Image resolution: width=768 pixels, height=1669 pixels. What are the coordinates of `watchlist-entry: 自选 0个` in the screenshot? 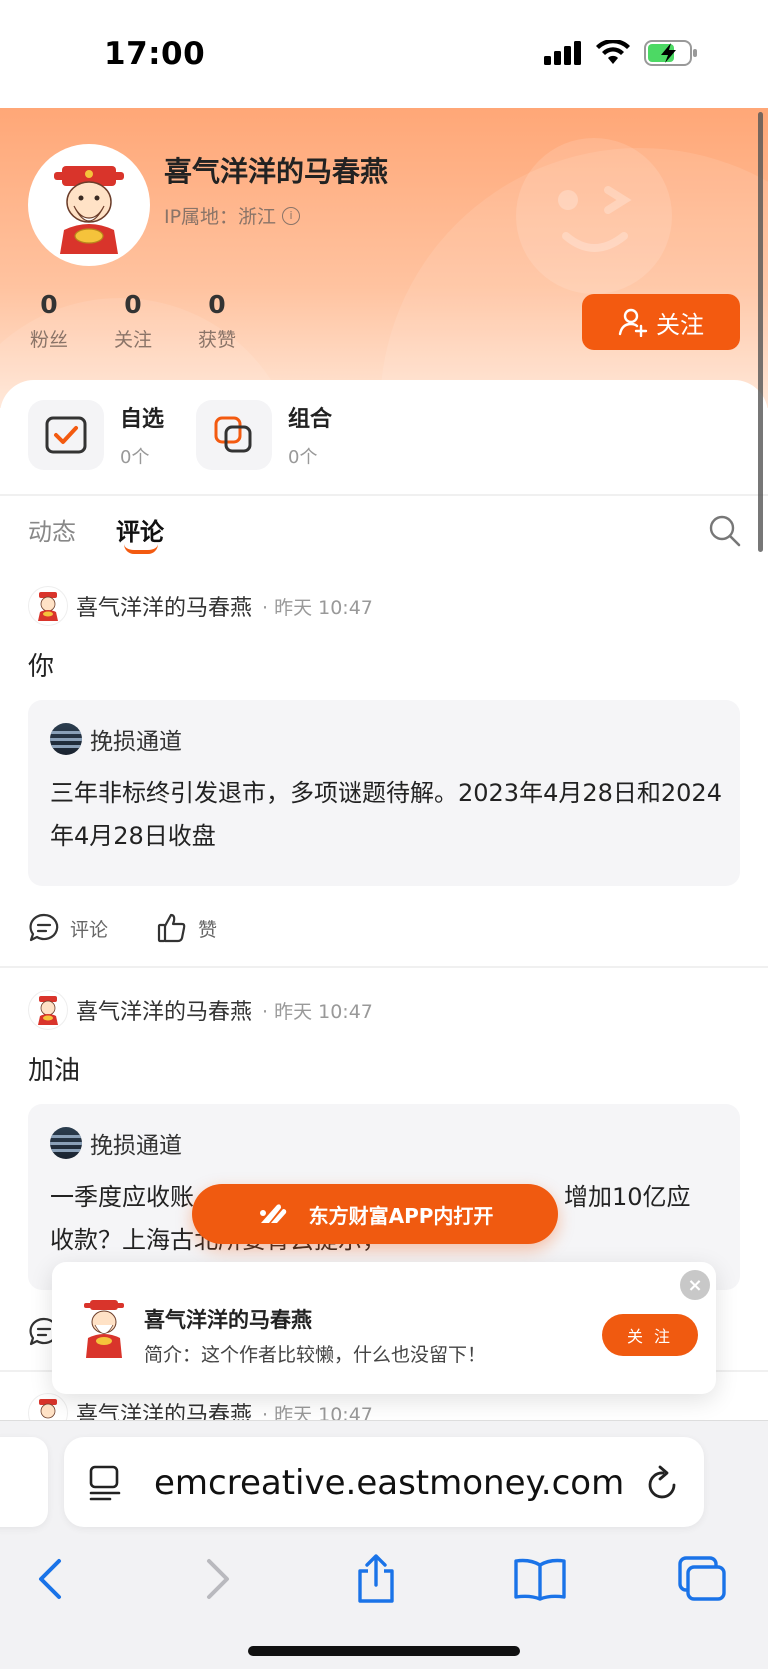 It's located at (96, 435).